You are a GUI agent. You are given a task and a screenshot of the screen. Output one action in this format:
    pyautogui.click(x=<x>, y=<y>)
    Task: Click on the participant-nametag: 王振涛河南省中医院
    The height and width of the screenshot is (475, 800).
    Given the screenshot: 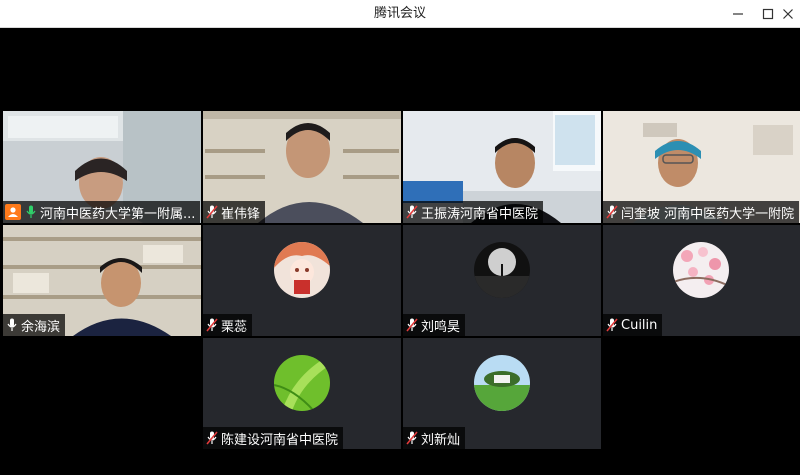 What is the action you would take?
    pyautogui.click(x=473, y=212)
    